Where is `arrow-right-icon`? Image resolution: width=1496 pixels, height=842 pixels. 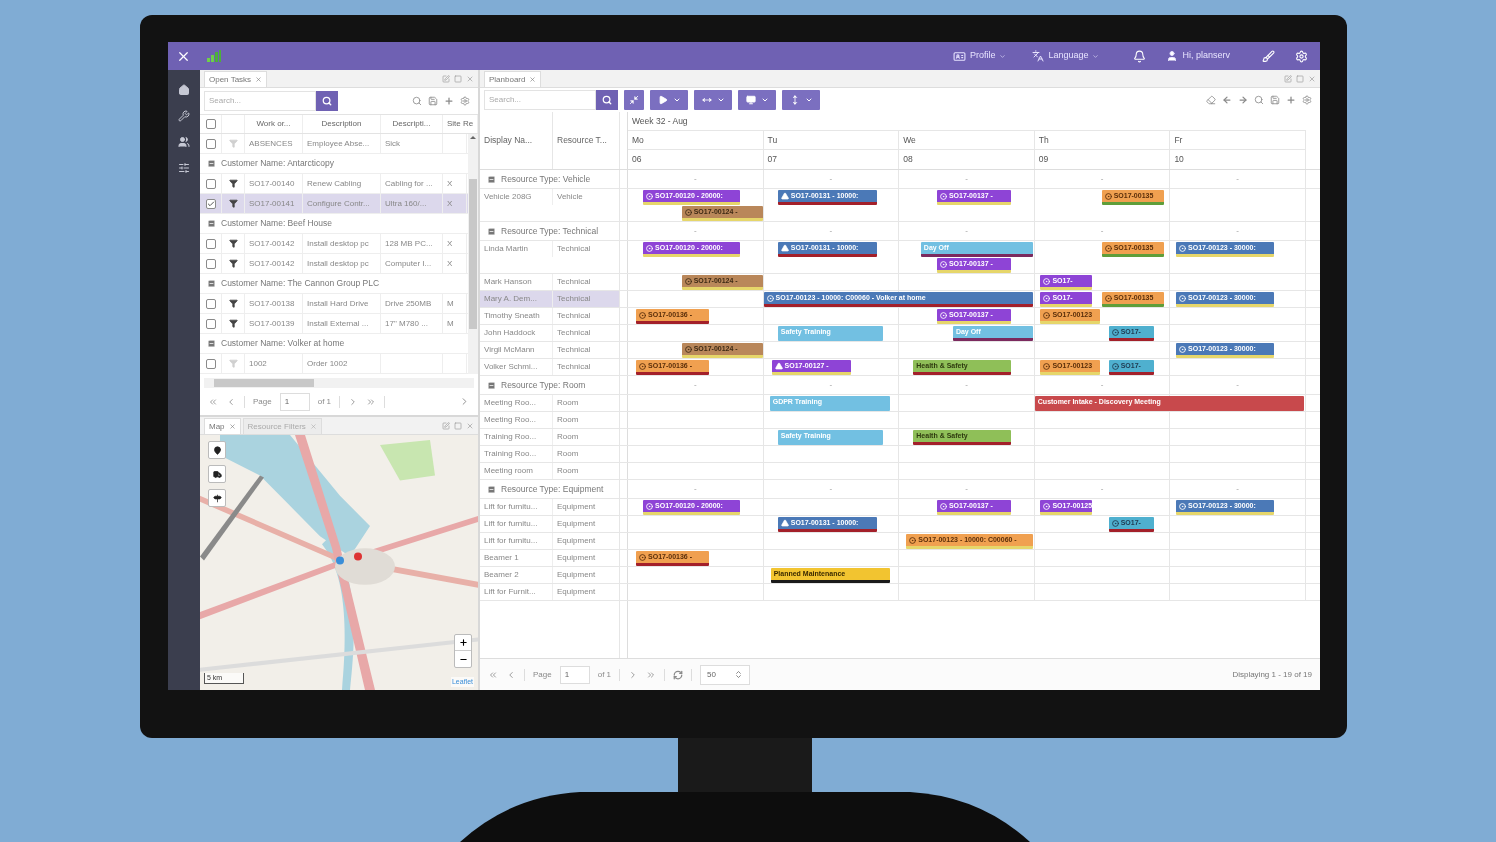
arrow-right-icon is located at coordinates (1243, 100).